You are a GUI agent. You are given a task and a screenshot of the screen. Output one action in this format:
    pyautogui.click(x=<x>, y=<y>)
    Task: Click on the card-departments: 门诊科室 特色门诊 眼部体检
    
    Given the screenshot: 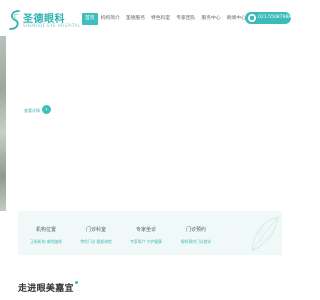 What is the action you would take?
    pyautogui.click(x=96, y=233)
    